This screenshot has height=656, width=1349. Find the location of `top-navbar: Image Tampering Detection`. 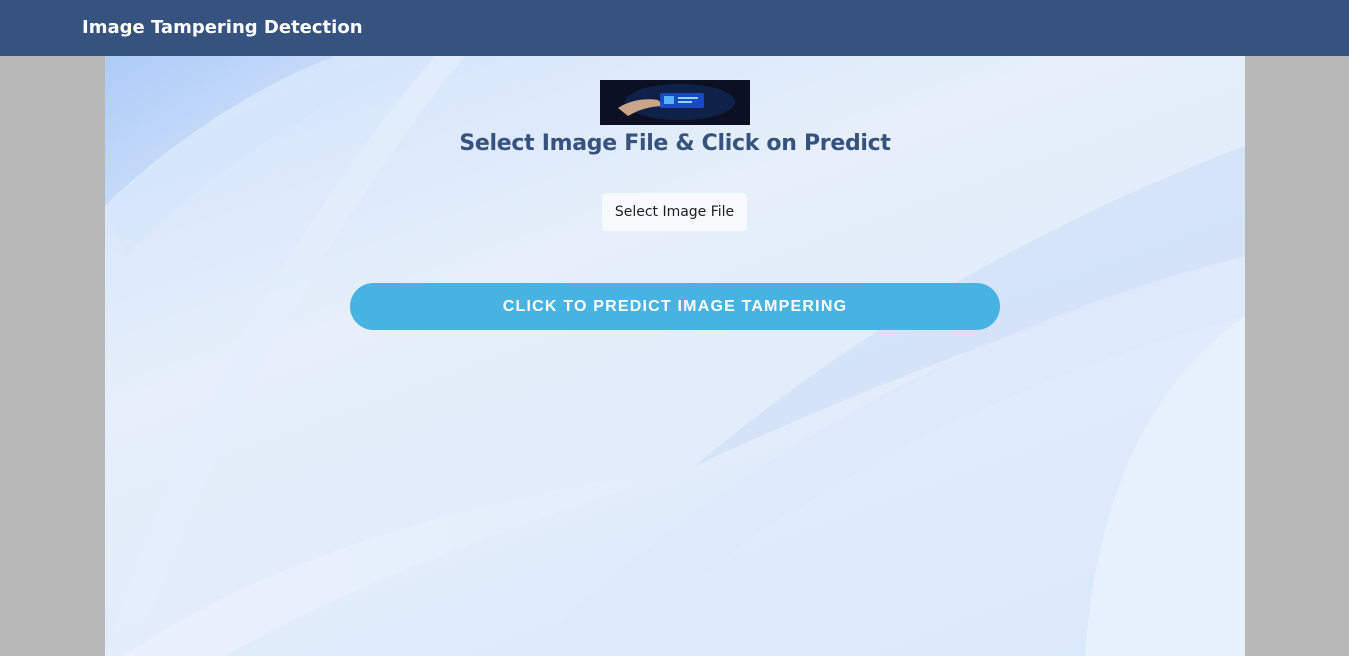

top-navbar: Image Tampering Detection is located at coordinates (674, 28).